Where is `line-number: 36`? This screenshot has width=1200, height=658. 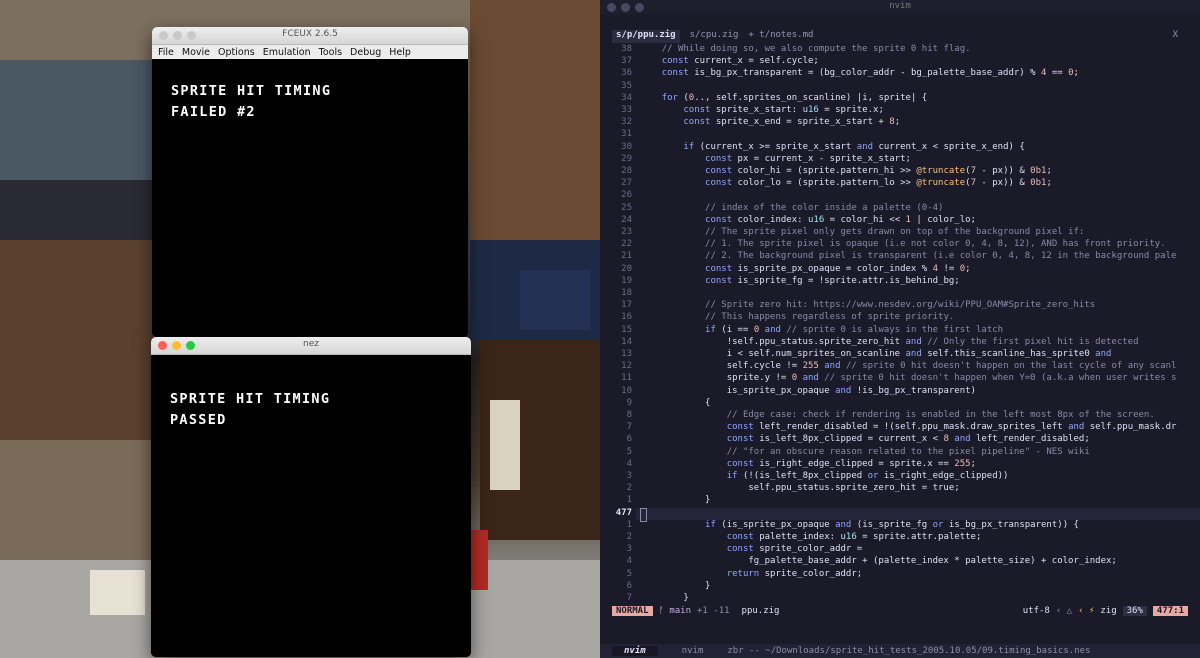
line-number: 36 is located at coordinates (626, 73).